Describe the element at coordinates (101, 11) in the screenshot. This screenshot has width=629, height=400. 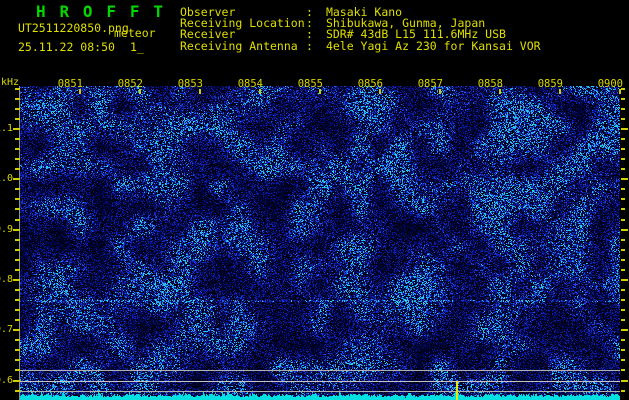
I see `app-title: H R O F F T` at that location.